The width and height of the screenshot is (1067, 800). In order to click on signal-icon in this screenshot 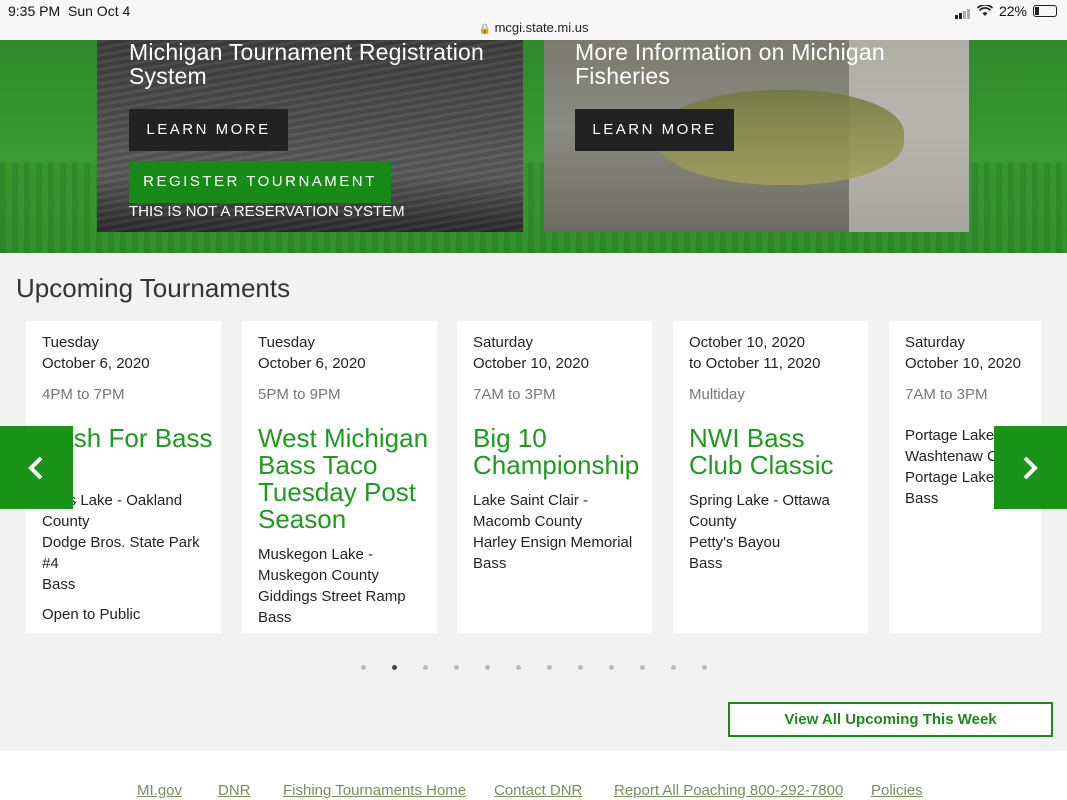, I will do `click(962, 11)`.